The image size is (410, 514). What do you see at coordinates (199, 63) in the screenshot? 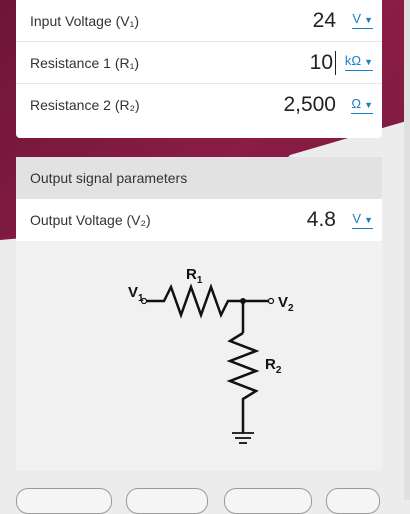
I see `resistance1-row: Resistance 1 (R₁) 10 kΩ ▼` at bounding box center [199, 63].